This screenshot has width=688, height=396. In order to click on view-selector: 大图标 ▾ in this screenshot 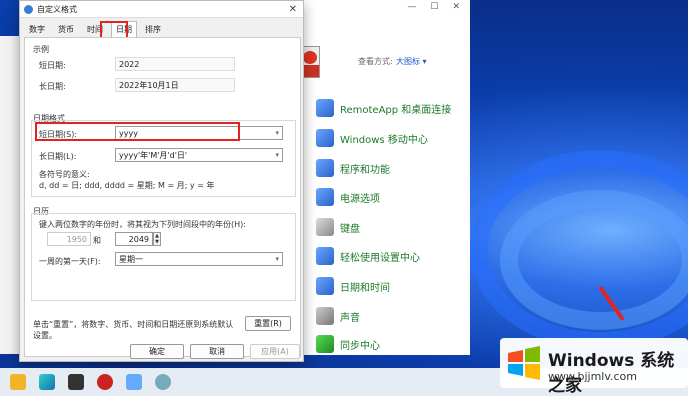, I will do `click(411, 61)`.